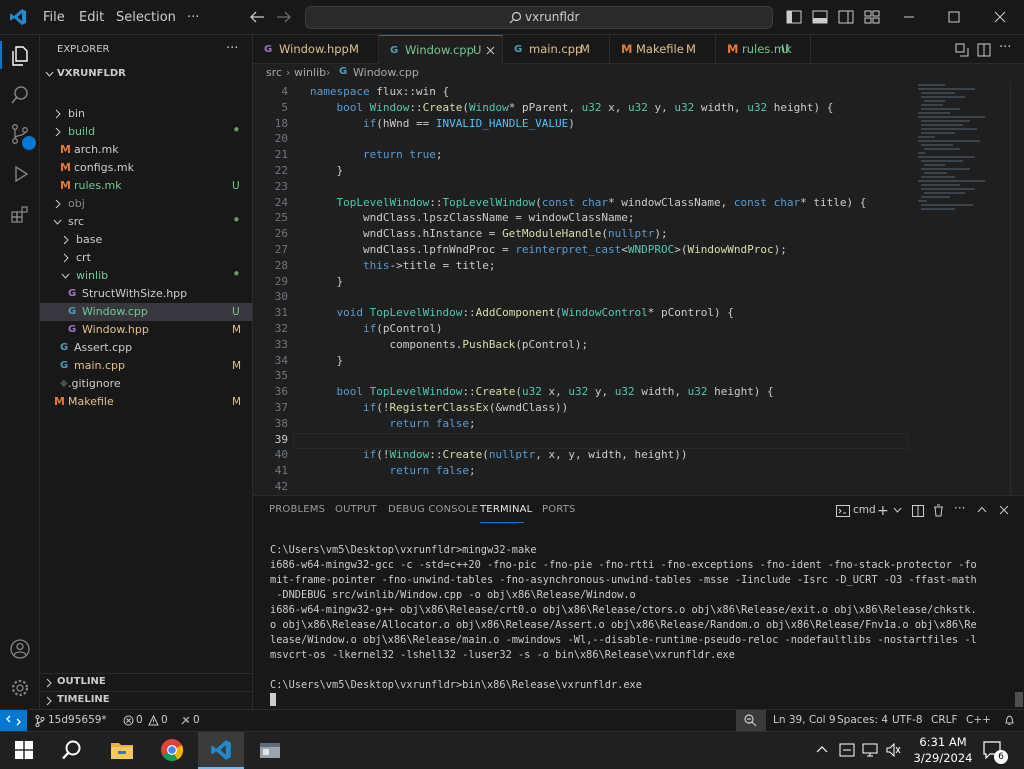 This screenshot has width=1024, height=769. What do you see at coordinates (94, 383) in the screenshot?
I see `tree-item-label: .gitignore` at bounding box center [94, 383].